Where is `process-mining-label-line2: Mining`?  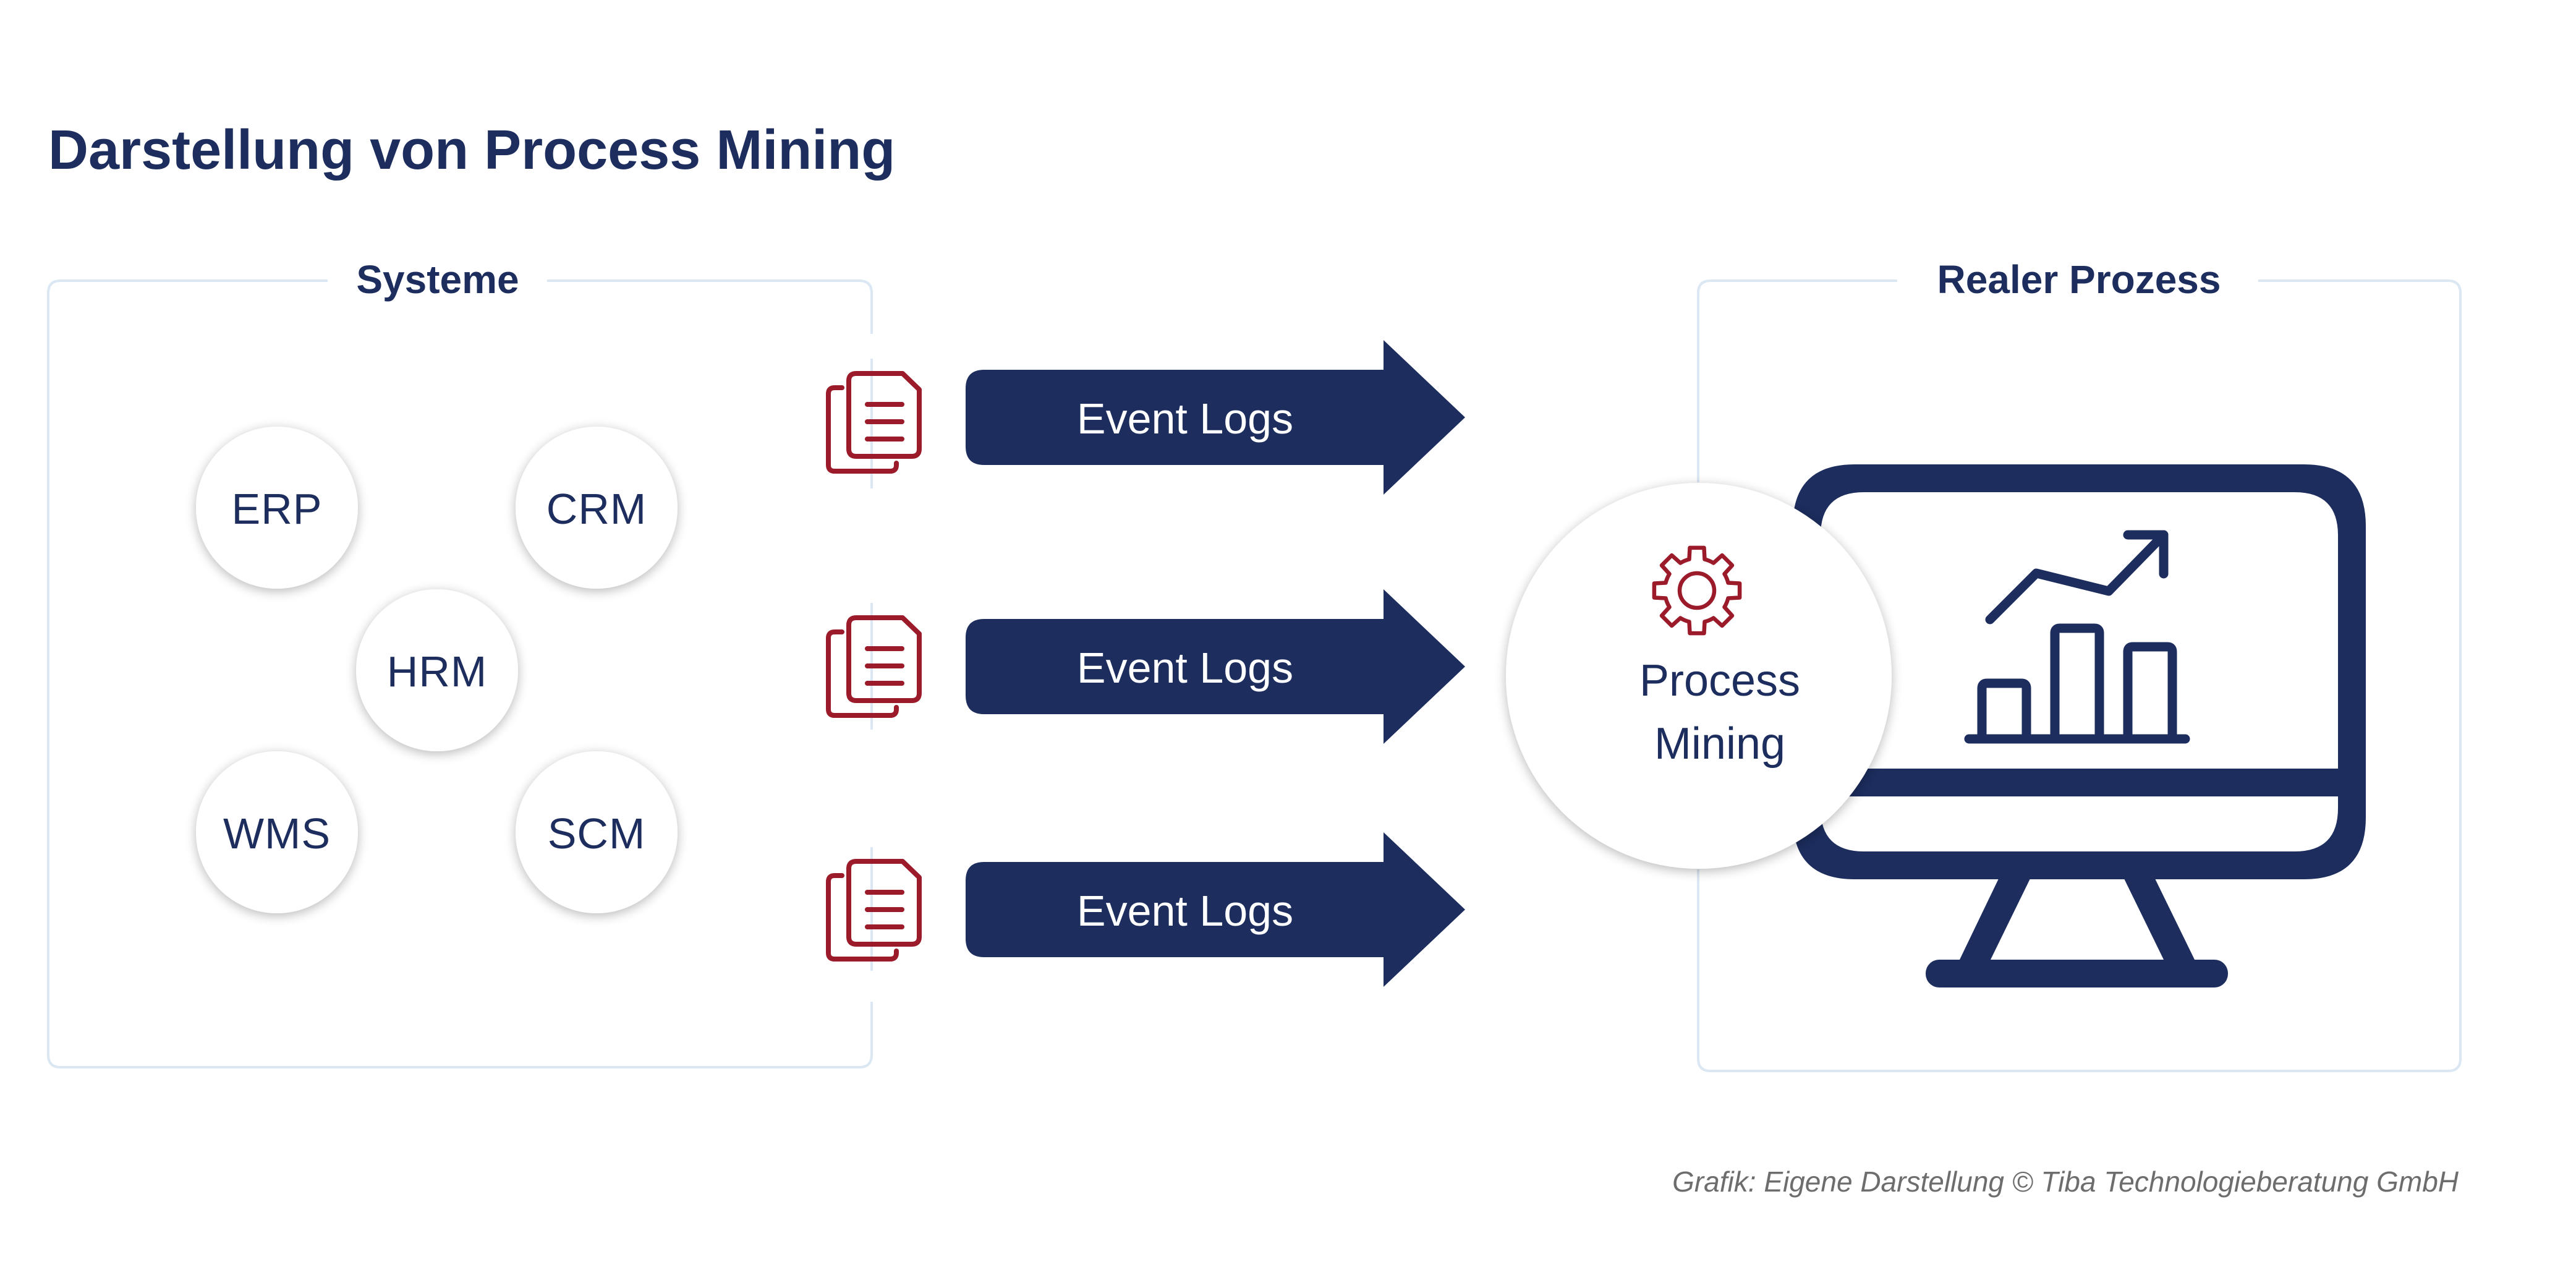 process-mining-label-line2: Mining is located at coordinates (1720, 744).